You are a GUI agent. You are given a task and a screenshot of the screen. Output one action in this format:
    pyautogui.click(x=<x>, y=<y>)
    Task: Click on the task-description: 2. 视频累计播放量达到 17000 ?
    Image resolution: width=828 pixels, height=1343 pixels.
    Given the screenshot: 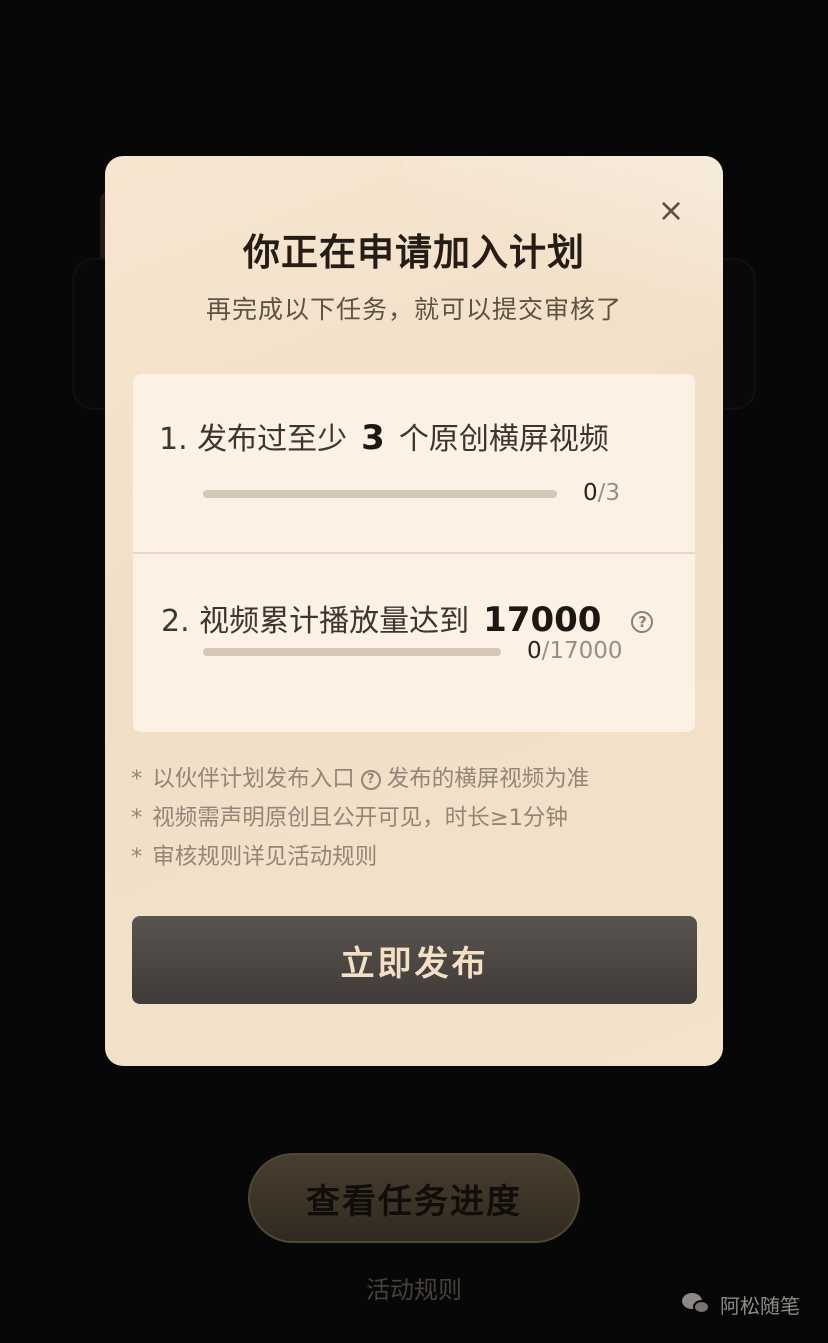 What is the action you would take?
    pyautogui.click(x=407, y=618)
    